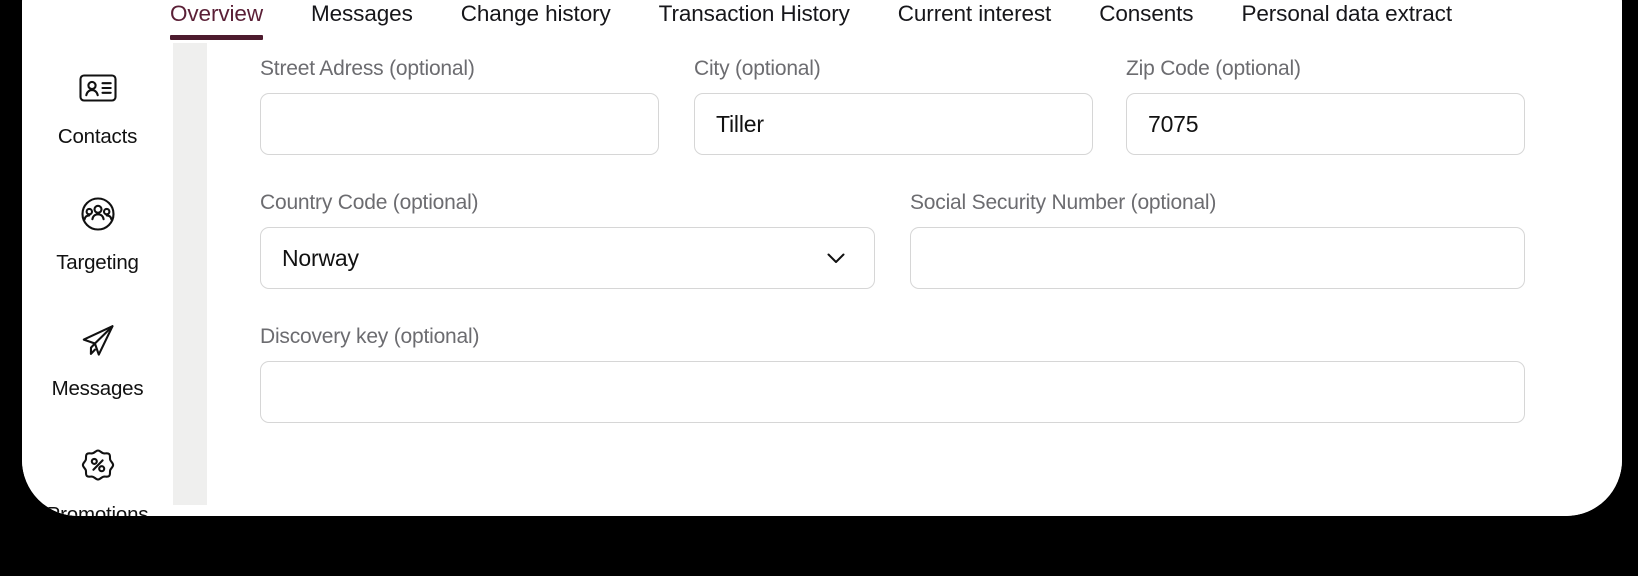 Image resolution: width=1638 pixels, height=576 pixels. What do you see at coordinates (98, 340) in the screenshot?
I see `paper-plane-icon` at bounding box center [98, 340].